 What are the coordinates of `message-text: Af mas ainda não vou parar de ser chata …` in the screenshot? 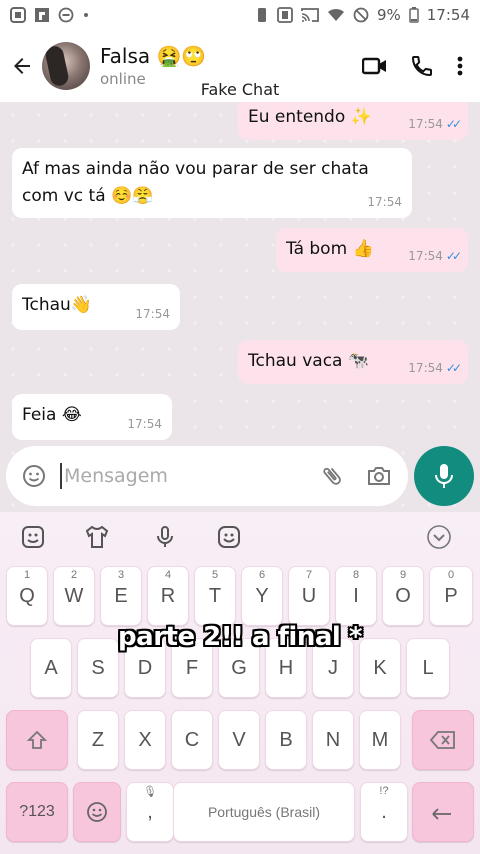 It's located at (195, 183).